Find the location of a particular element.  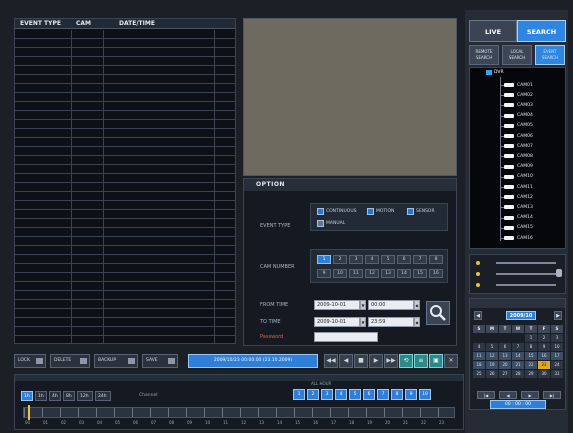

prev-month-button: ◀ is located at coordinates (478, 315).